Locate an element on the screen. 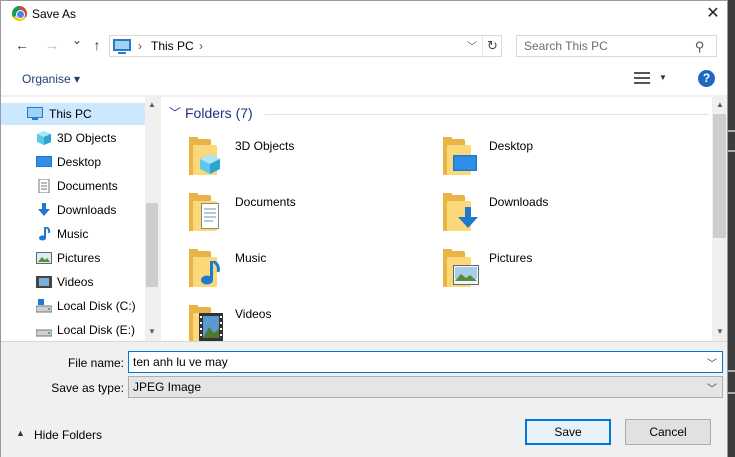 Image resolution: width=735 pixels, height=457 pixels. sidebar-item-pictures: Pictures is located at coordinates (73, 258).